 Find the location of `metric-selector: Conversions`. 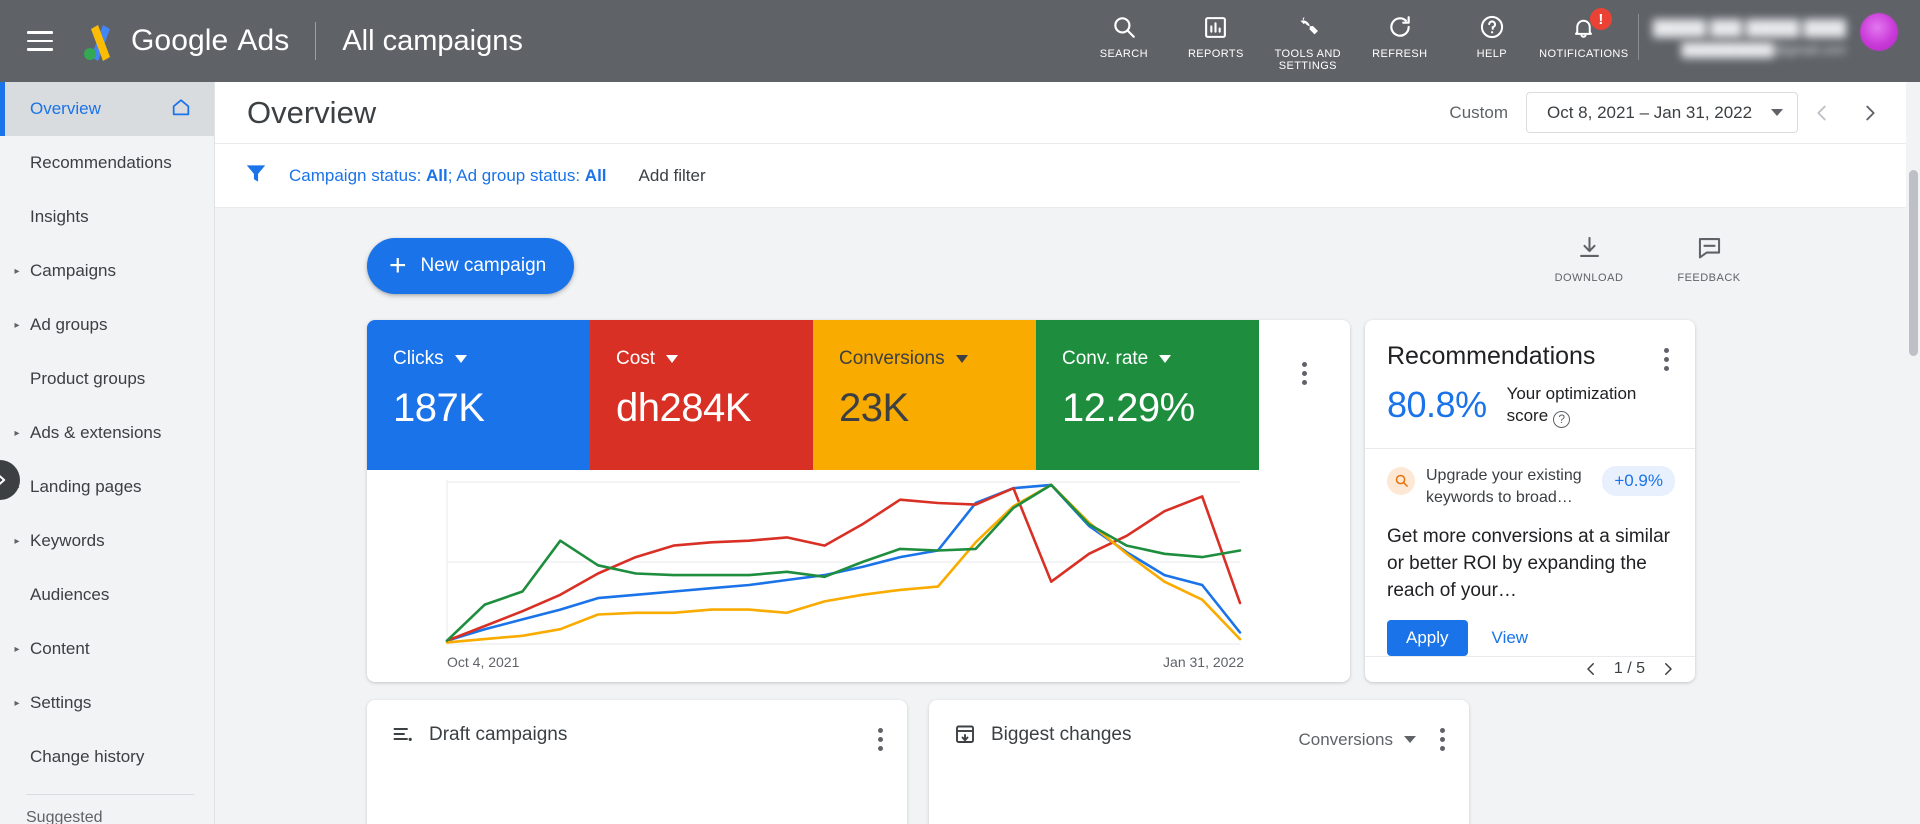

metric-selector: Conversions is located at coordinates (1357, 740).